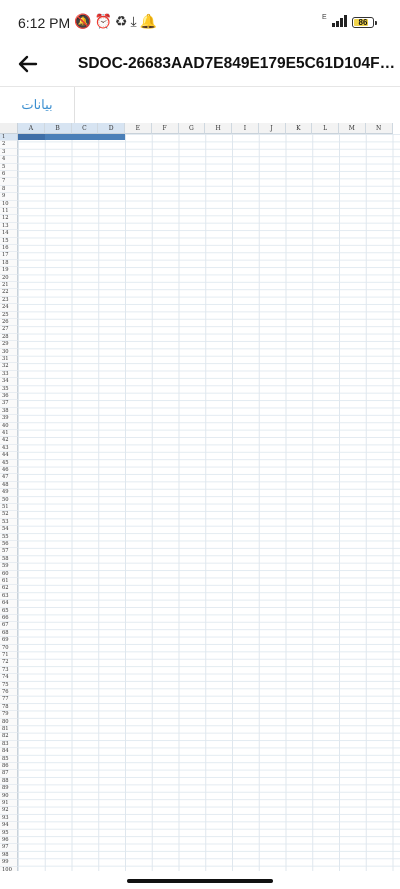  Describe the element at coordinates (9, 360) in the screenshot. I see `row-header: 31` at that location.